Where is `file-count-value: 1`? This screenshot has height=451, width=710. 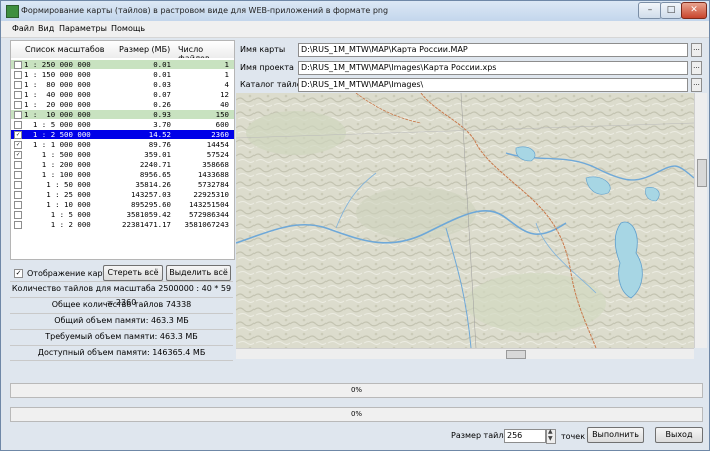
file-count-value: 1 is located at coordinates (226, 64).